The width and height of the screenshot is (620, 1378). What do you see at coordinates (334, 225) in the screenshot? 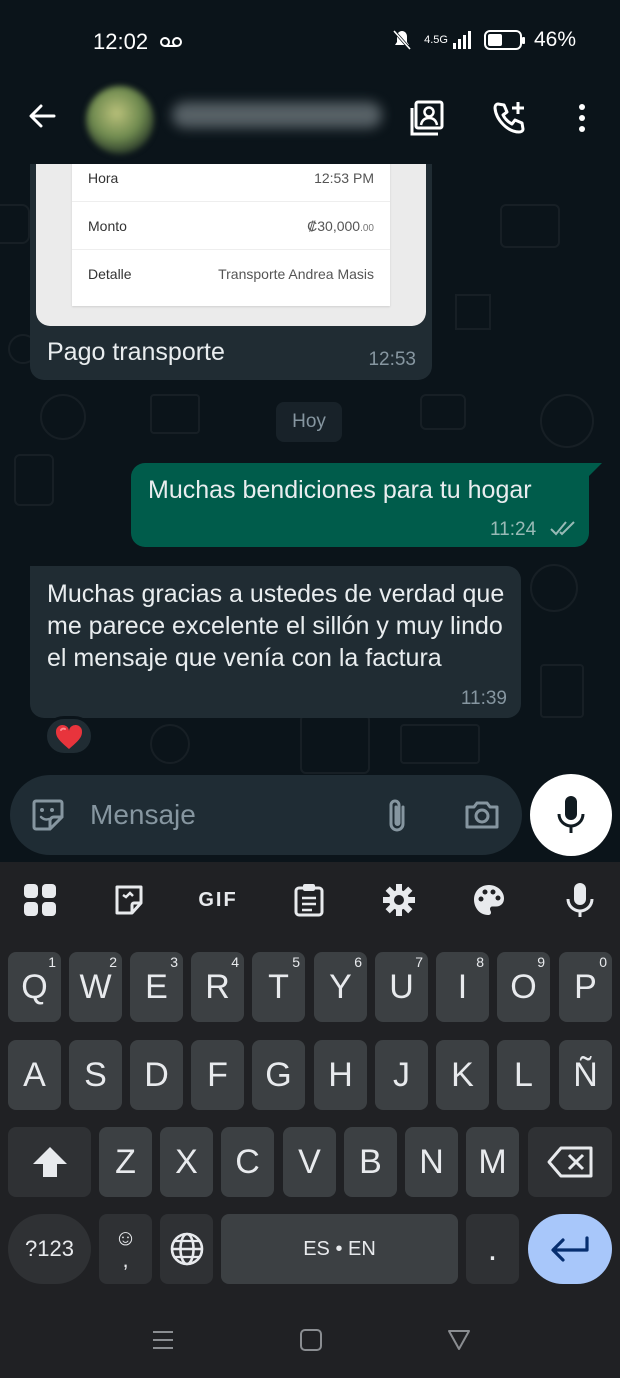
I see `receipt-amount: ₡30,000` at bounding box center [334, 225].